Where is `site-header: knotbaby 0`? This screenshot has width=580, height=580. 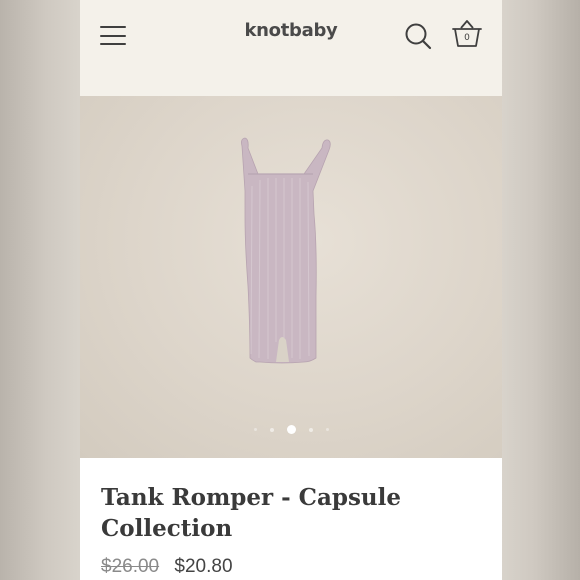 site-header: knotbaby 0 is located at coordinates (291, 48).